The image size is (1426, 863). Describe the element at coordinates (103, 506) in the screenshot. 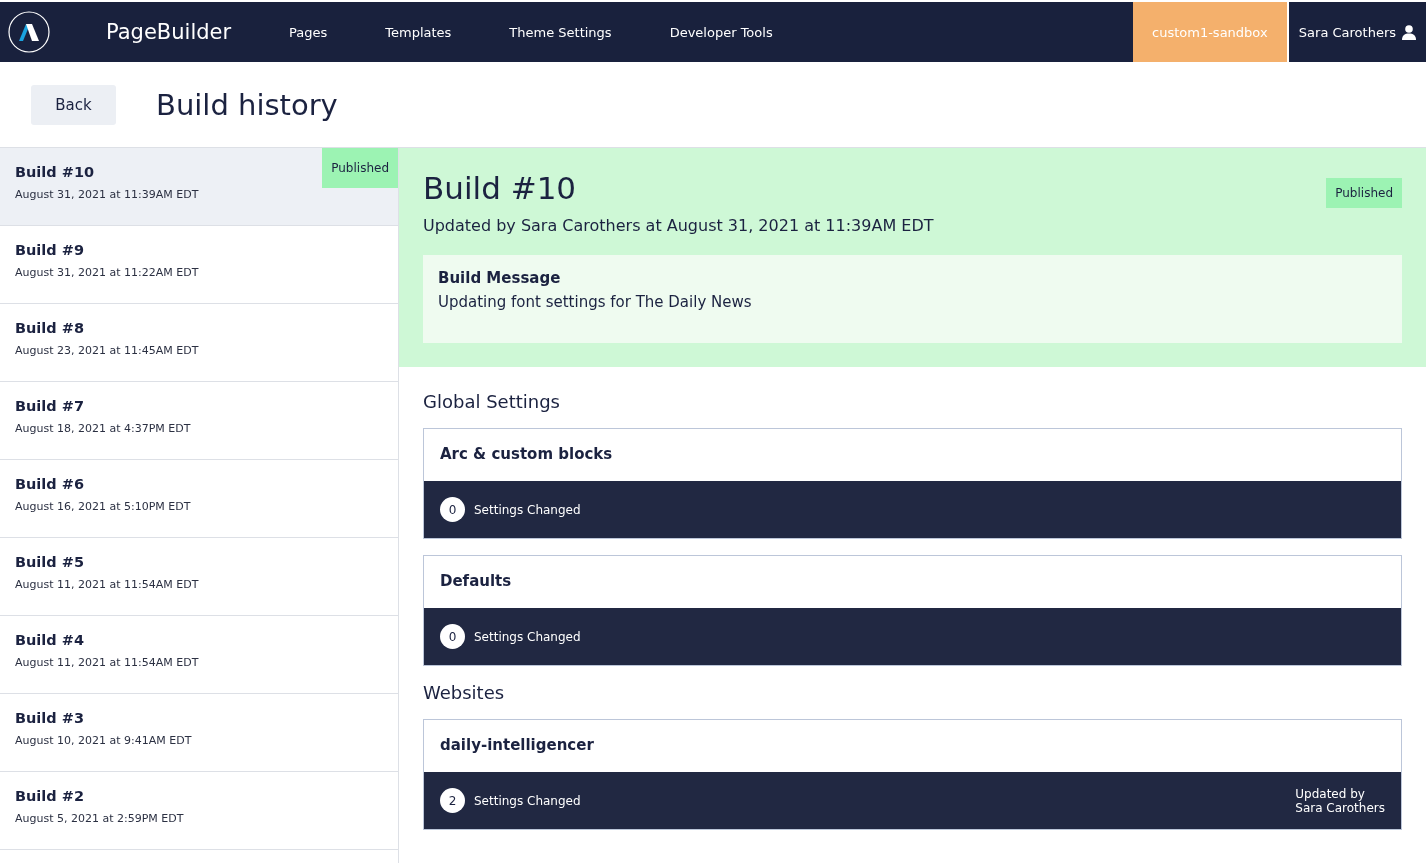

I see `build-date: August 16, 2021 at 5:10PM EDT` at that location.